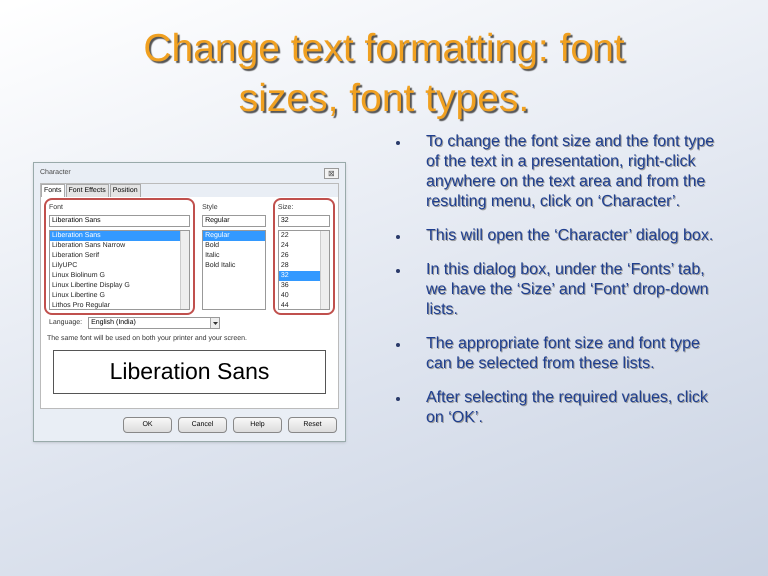 The image size is (768, 576). Describe the element at coordinates (331, 173) in the screenshot. I see `close-button: ⊠` at that location.